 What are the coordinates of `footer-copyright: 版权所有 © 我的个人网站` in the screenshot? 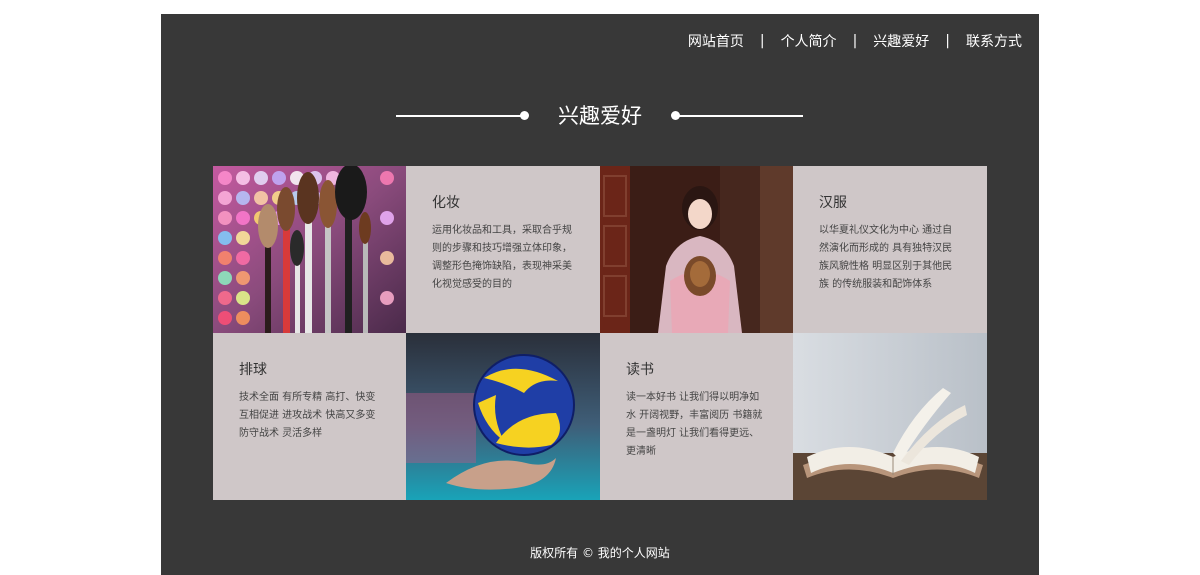 It's located at (600, 553).